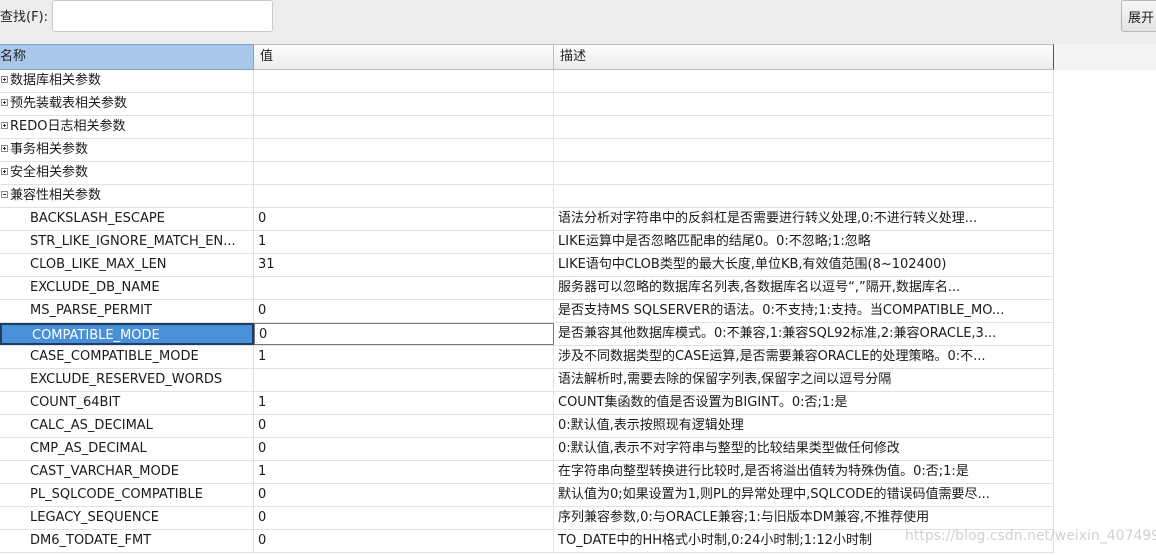  What do you see at coordinates (69, 103) in the screenshot?
I see `name-text: 预先装载表相关参数` at bounding box center [69, 103].